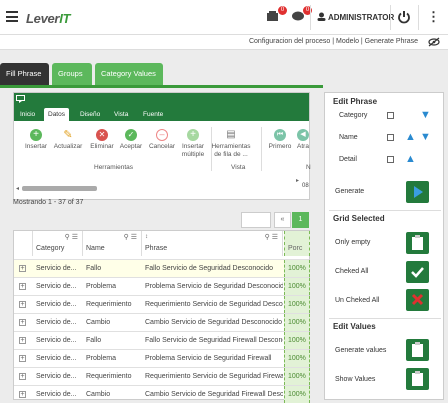 The image size is (448, 403). I want to click on first-button: ⏮ Primero, so click(280, 140).